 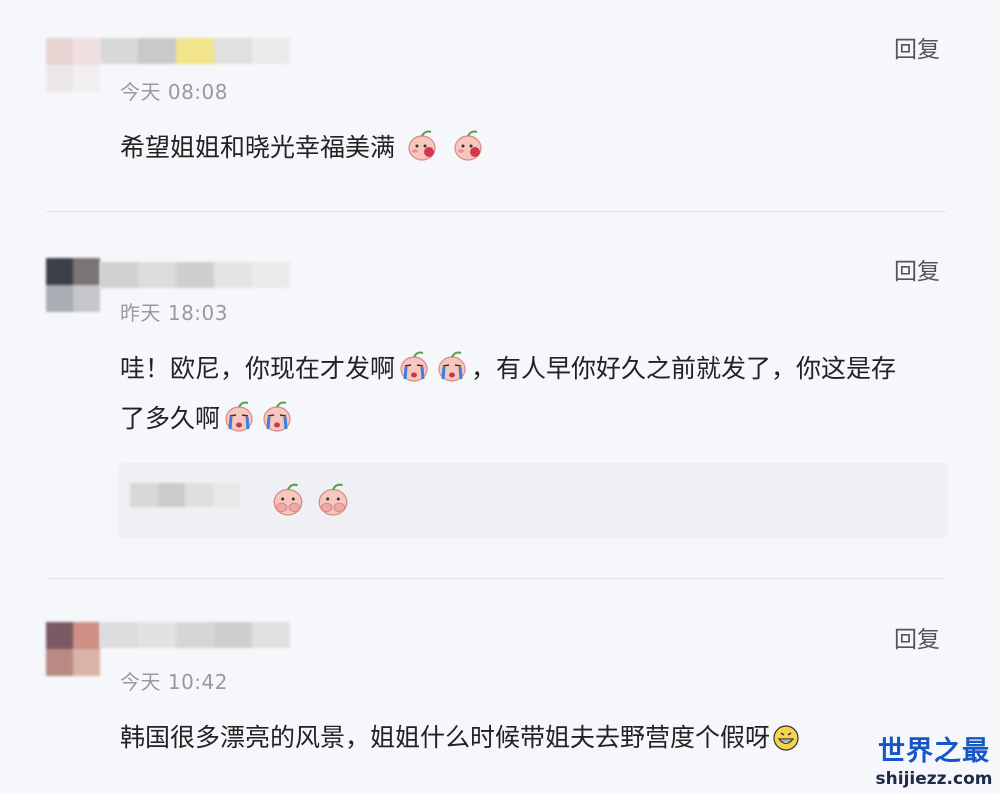 What do you see at coordinates (684, 368) in the screenshot?
I see `comment-text-content: ，有人早你好久之前就发了，你这是存` at bounding box center [684, 368].